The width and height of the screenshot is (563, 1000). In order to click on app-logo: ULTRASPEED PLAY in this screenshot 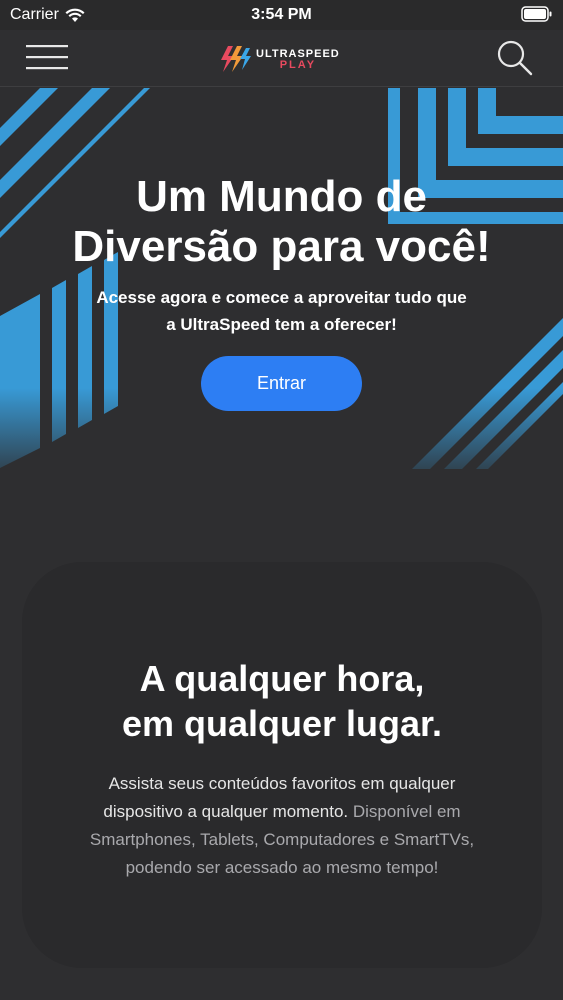, I will do `click(283, 59)`.